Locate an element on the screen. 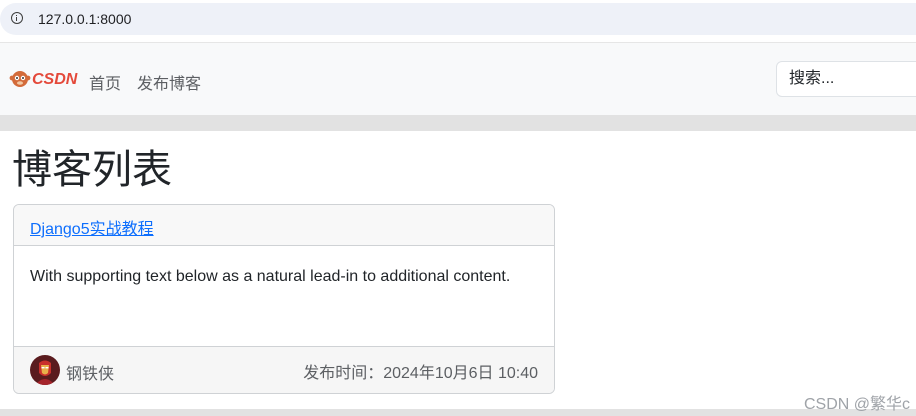  browser-toolbar: 127.0.0.1:8000 is located at coordinates (458, 21).